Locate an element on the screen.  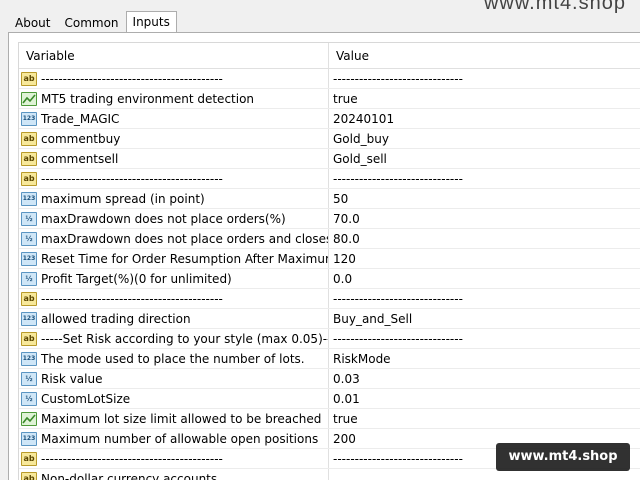
variable-cell: 123 allowed trading direction is located at coordinates (174, 318).